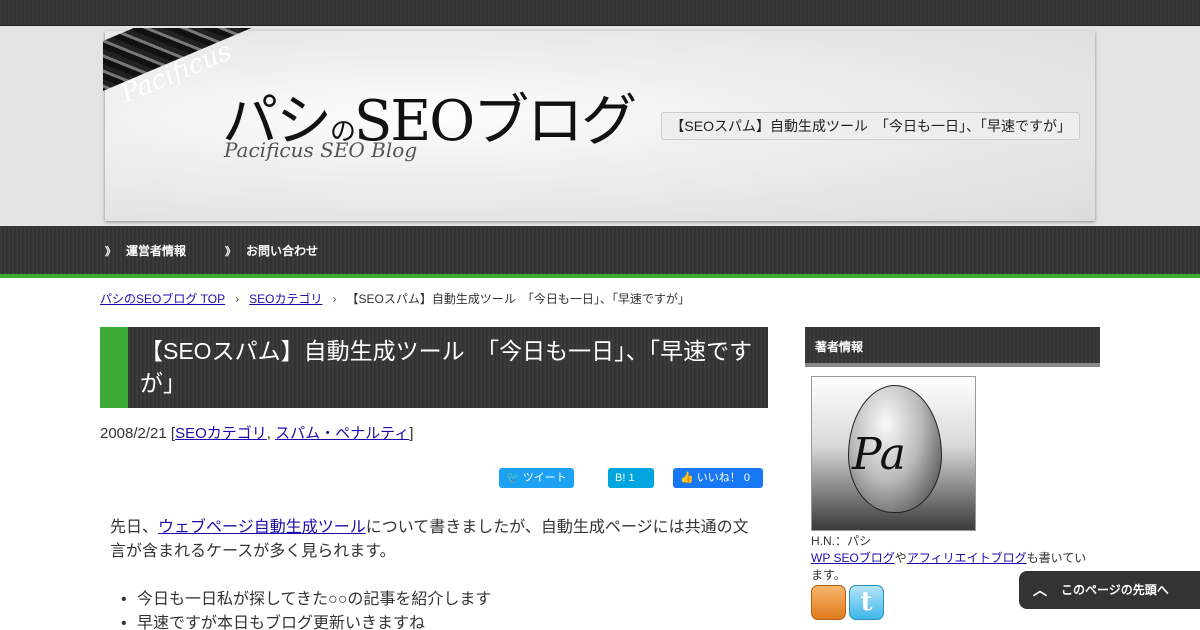 This screenshot has width=1200, height=630. What do you see at coordinates (429, 600) in the screenshot?
I see `list-item: 今日も一日私が探してきた○○の記事を紹介します` at bounding box center [429, 600].